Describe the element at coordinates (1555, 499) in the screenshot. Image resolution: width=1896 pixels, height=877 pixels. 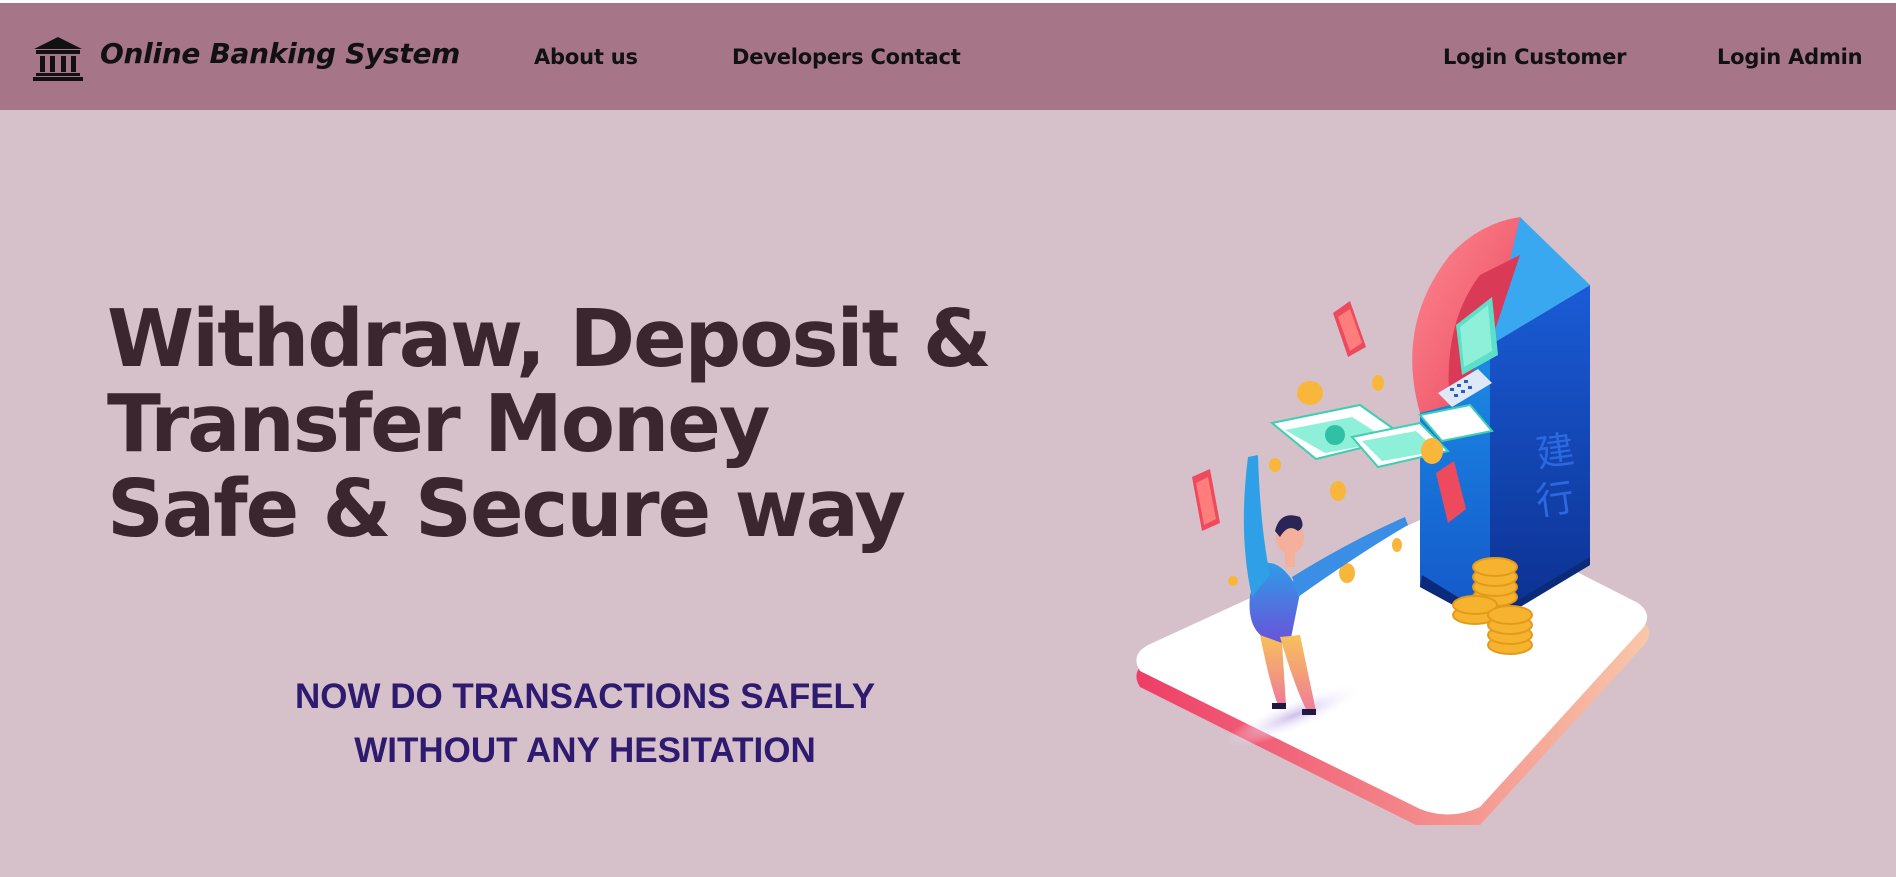
I see `atm-sign-char-2: 行` at that location.